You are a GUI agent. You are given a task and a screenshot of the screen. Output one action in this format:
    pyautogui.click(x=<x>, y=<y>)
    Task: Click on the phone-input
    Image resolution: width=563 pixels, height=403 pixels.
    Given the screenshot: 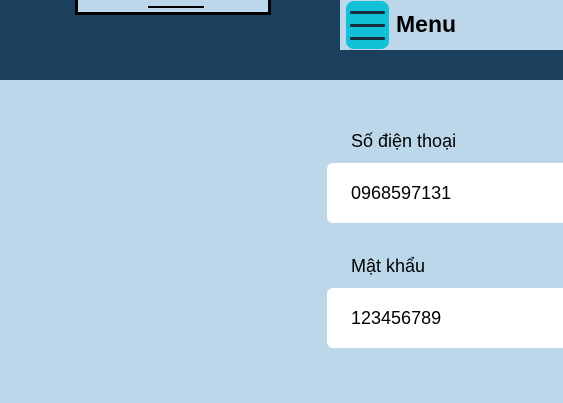 What is the action you would take?
    pyautogui.click(x=445, y=193)
    